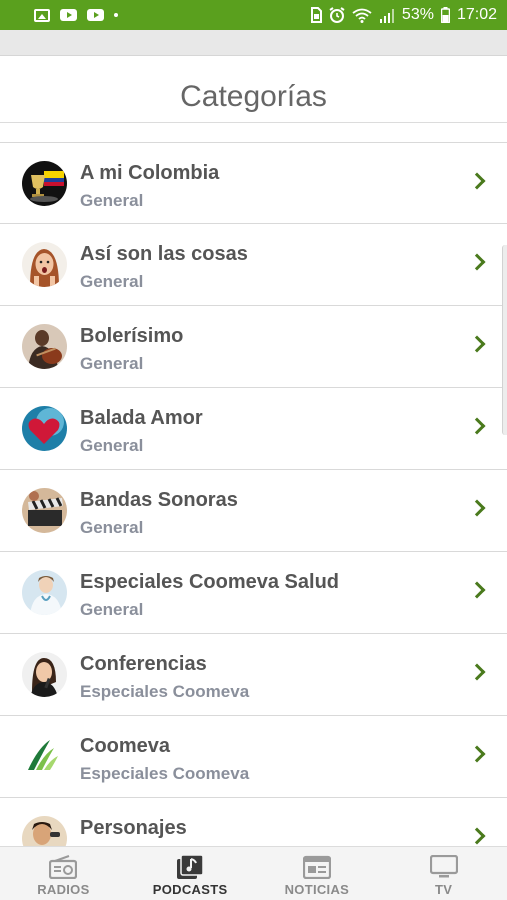  What do you see at coordinates (44, 592) in the screenshot?
I see `doctor-avatar` at bounding box center [44, 592].